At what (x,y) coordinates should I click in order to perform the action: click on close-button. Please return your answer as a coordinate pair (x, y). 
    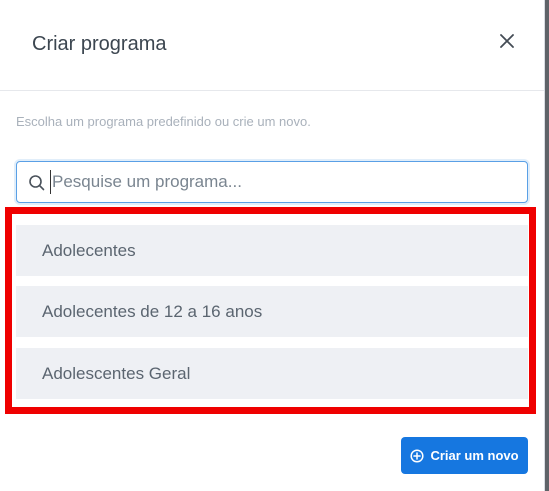
    Looking at the image, I should click on (507, 41).